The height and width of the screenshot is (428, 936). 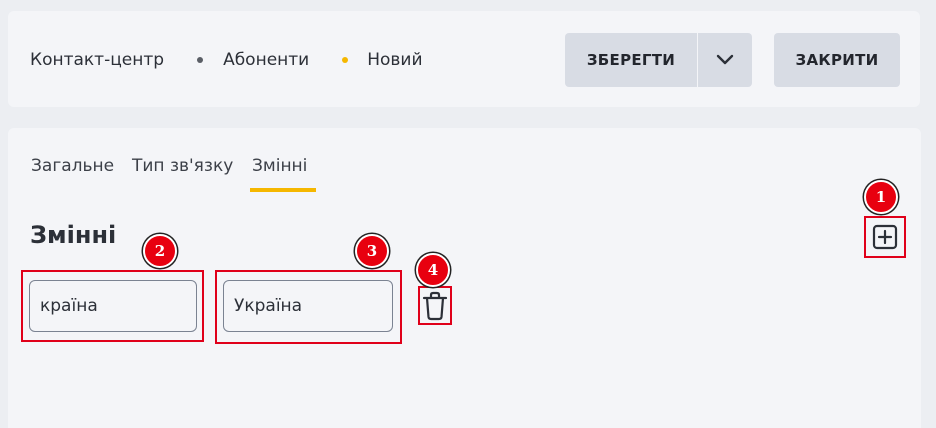 I want to click on breadcrumb-separator-active, so click(x=345, y=60).